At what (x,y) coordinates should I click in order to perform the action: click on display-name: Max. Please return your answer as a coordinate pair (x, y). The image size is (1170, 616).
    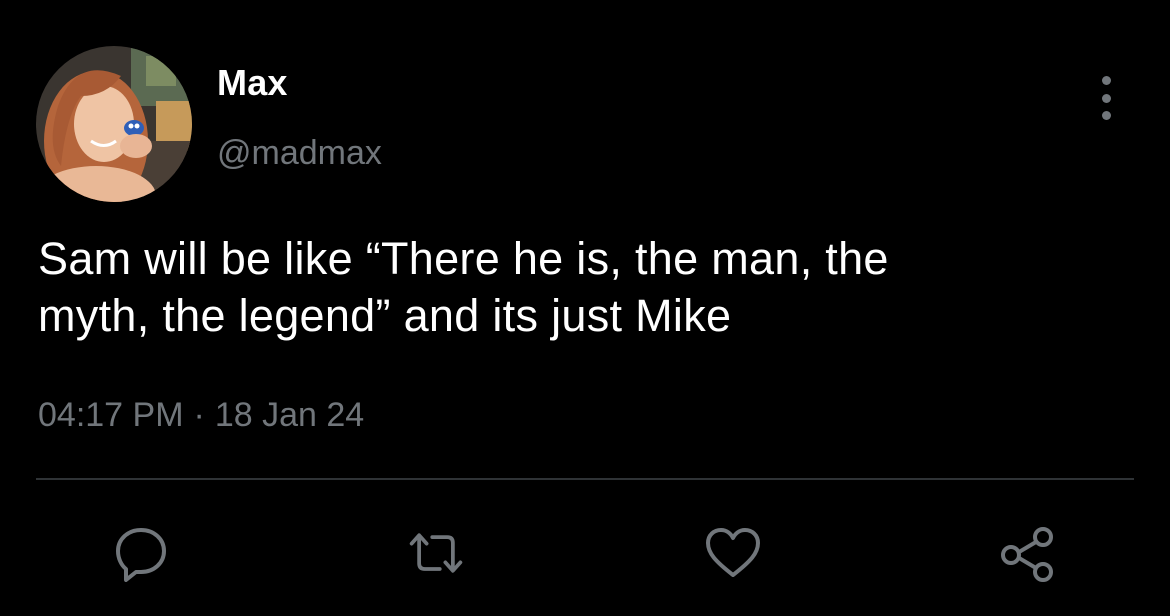
    Looking at the image, I should click on (252, 83).